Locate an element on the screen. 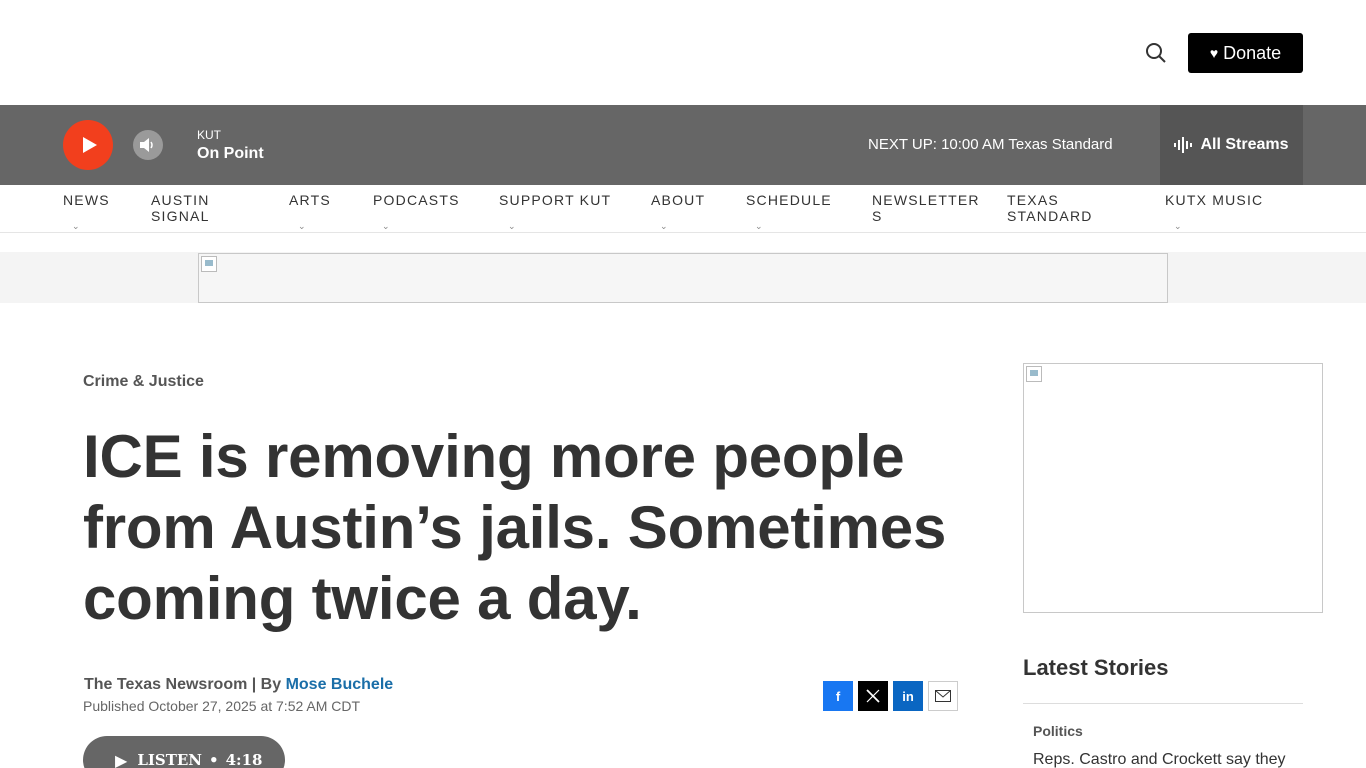 The height and width of the screenshot is (768, 1366). nav-item-newsletters: NEWSLETTER S is located at coordinates (926, 208).